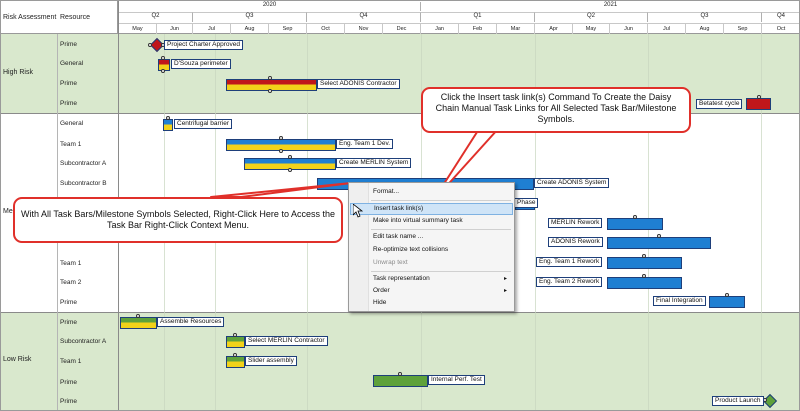 The height and width of the screenshot is (411, 800). What do you see at coordinates (431, 279) in the screenshot?
I see `menu-item-task-representation: Task representation ▸` at bounding box center [431, 279].